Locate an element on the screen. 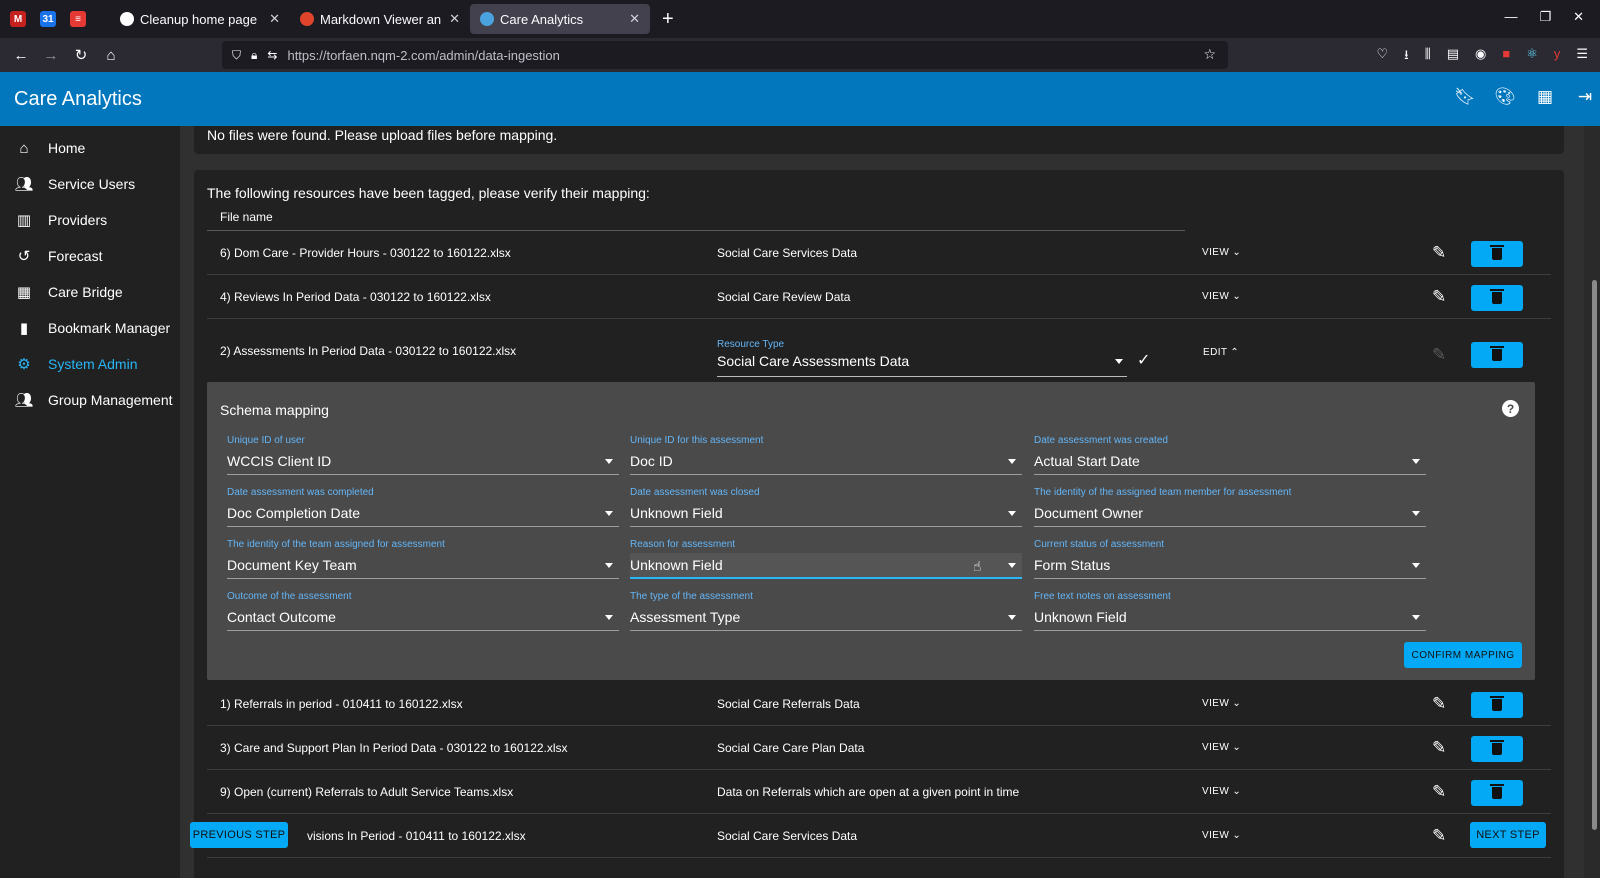  gmail-pinned-tab-icon: M is located at coordinates (18, 19).